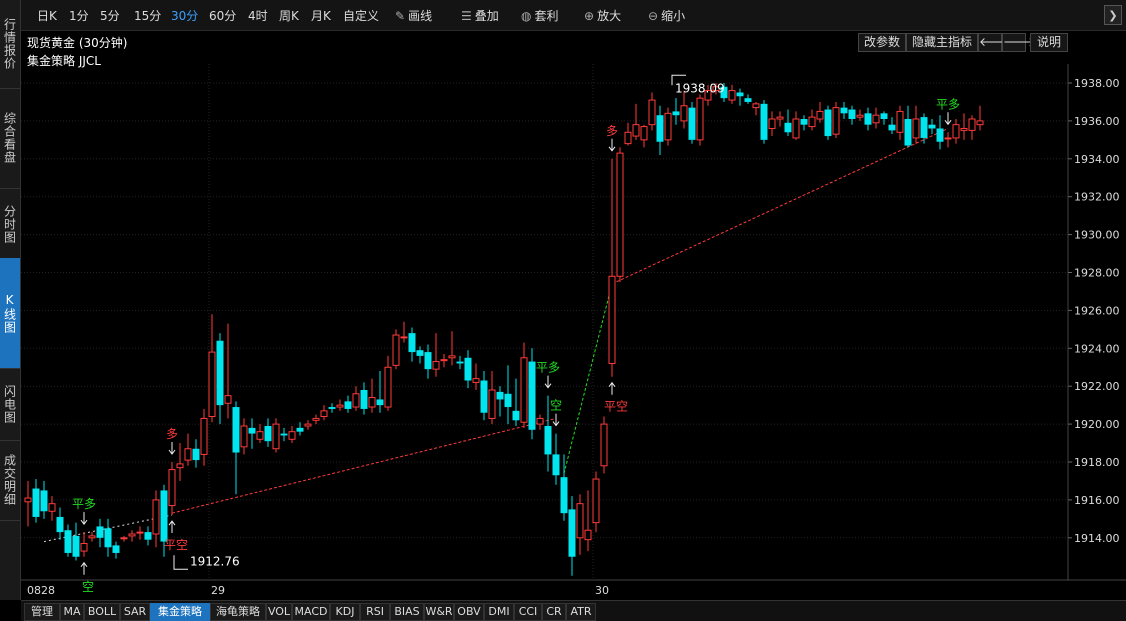 Image resolution: width=1126 pixels, height=621 pixels. I want to click on indicator-tab-10: BIAS, so click(407, 612).